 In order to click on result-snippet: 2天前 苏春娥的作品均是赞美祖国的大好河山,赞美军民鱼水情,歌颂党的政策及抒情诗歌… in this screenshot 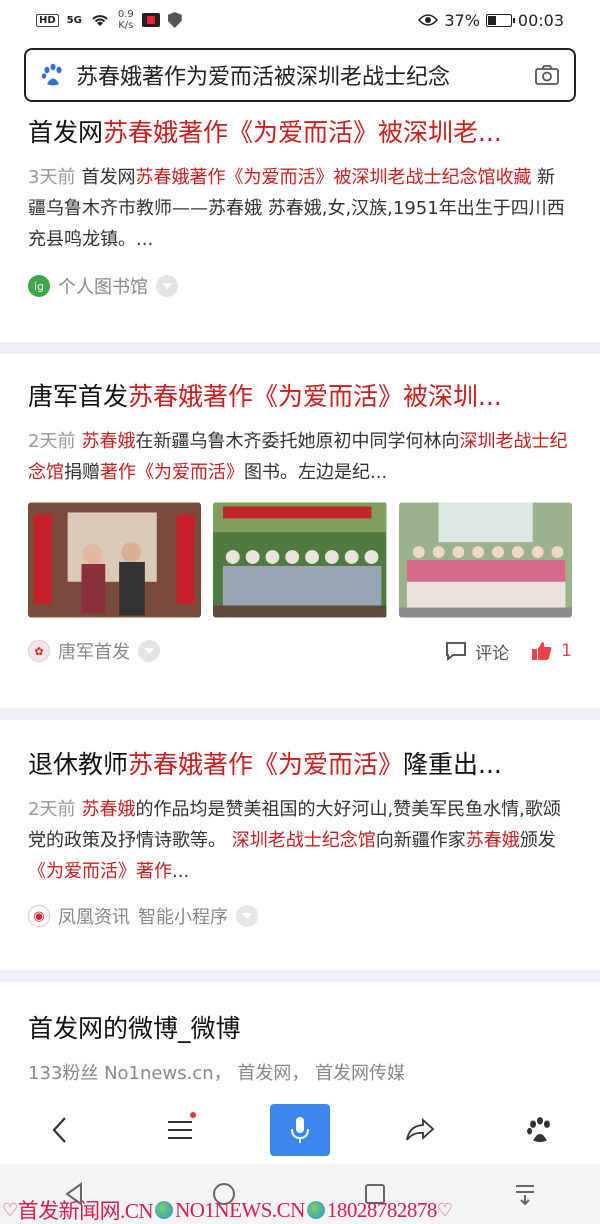, I will do `click(294, 840)`.